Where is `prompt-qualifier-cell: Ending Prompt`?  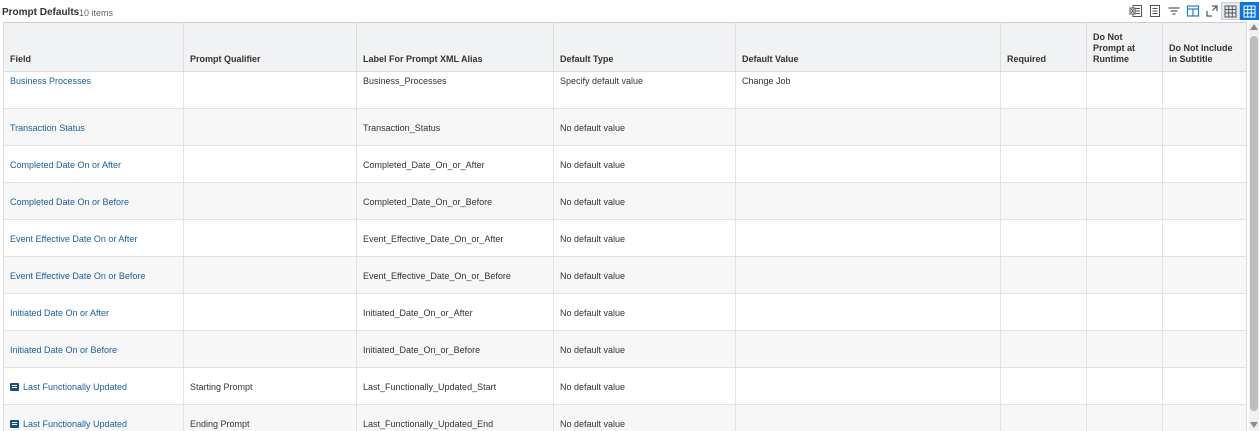 prompt-qualifier-cell: Ending Prompt is located at coordinates (270, 418).